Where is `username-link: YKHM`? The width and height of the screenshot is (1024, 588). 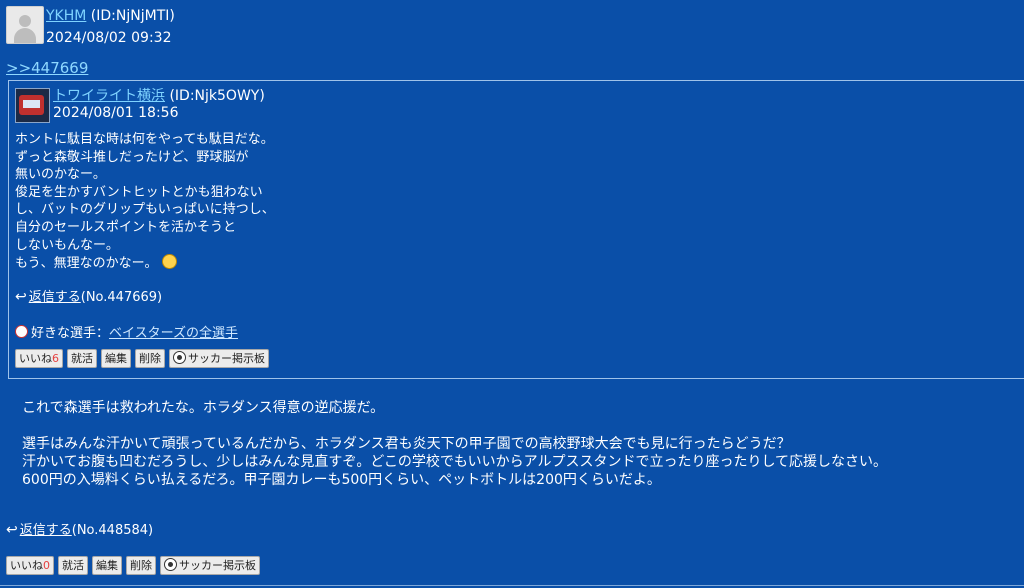 username-link: YKHM is located at coordinates (66, 16).